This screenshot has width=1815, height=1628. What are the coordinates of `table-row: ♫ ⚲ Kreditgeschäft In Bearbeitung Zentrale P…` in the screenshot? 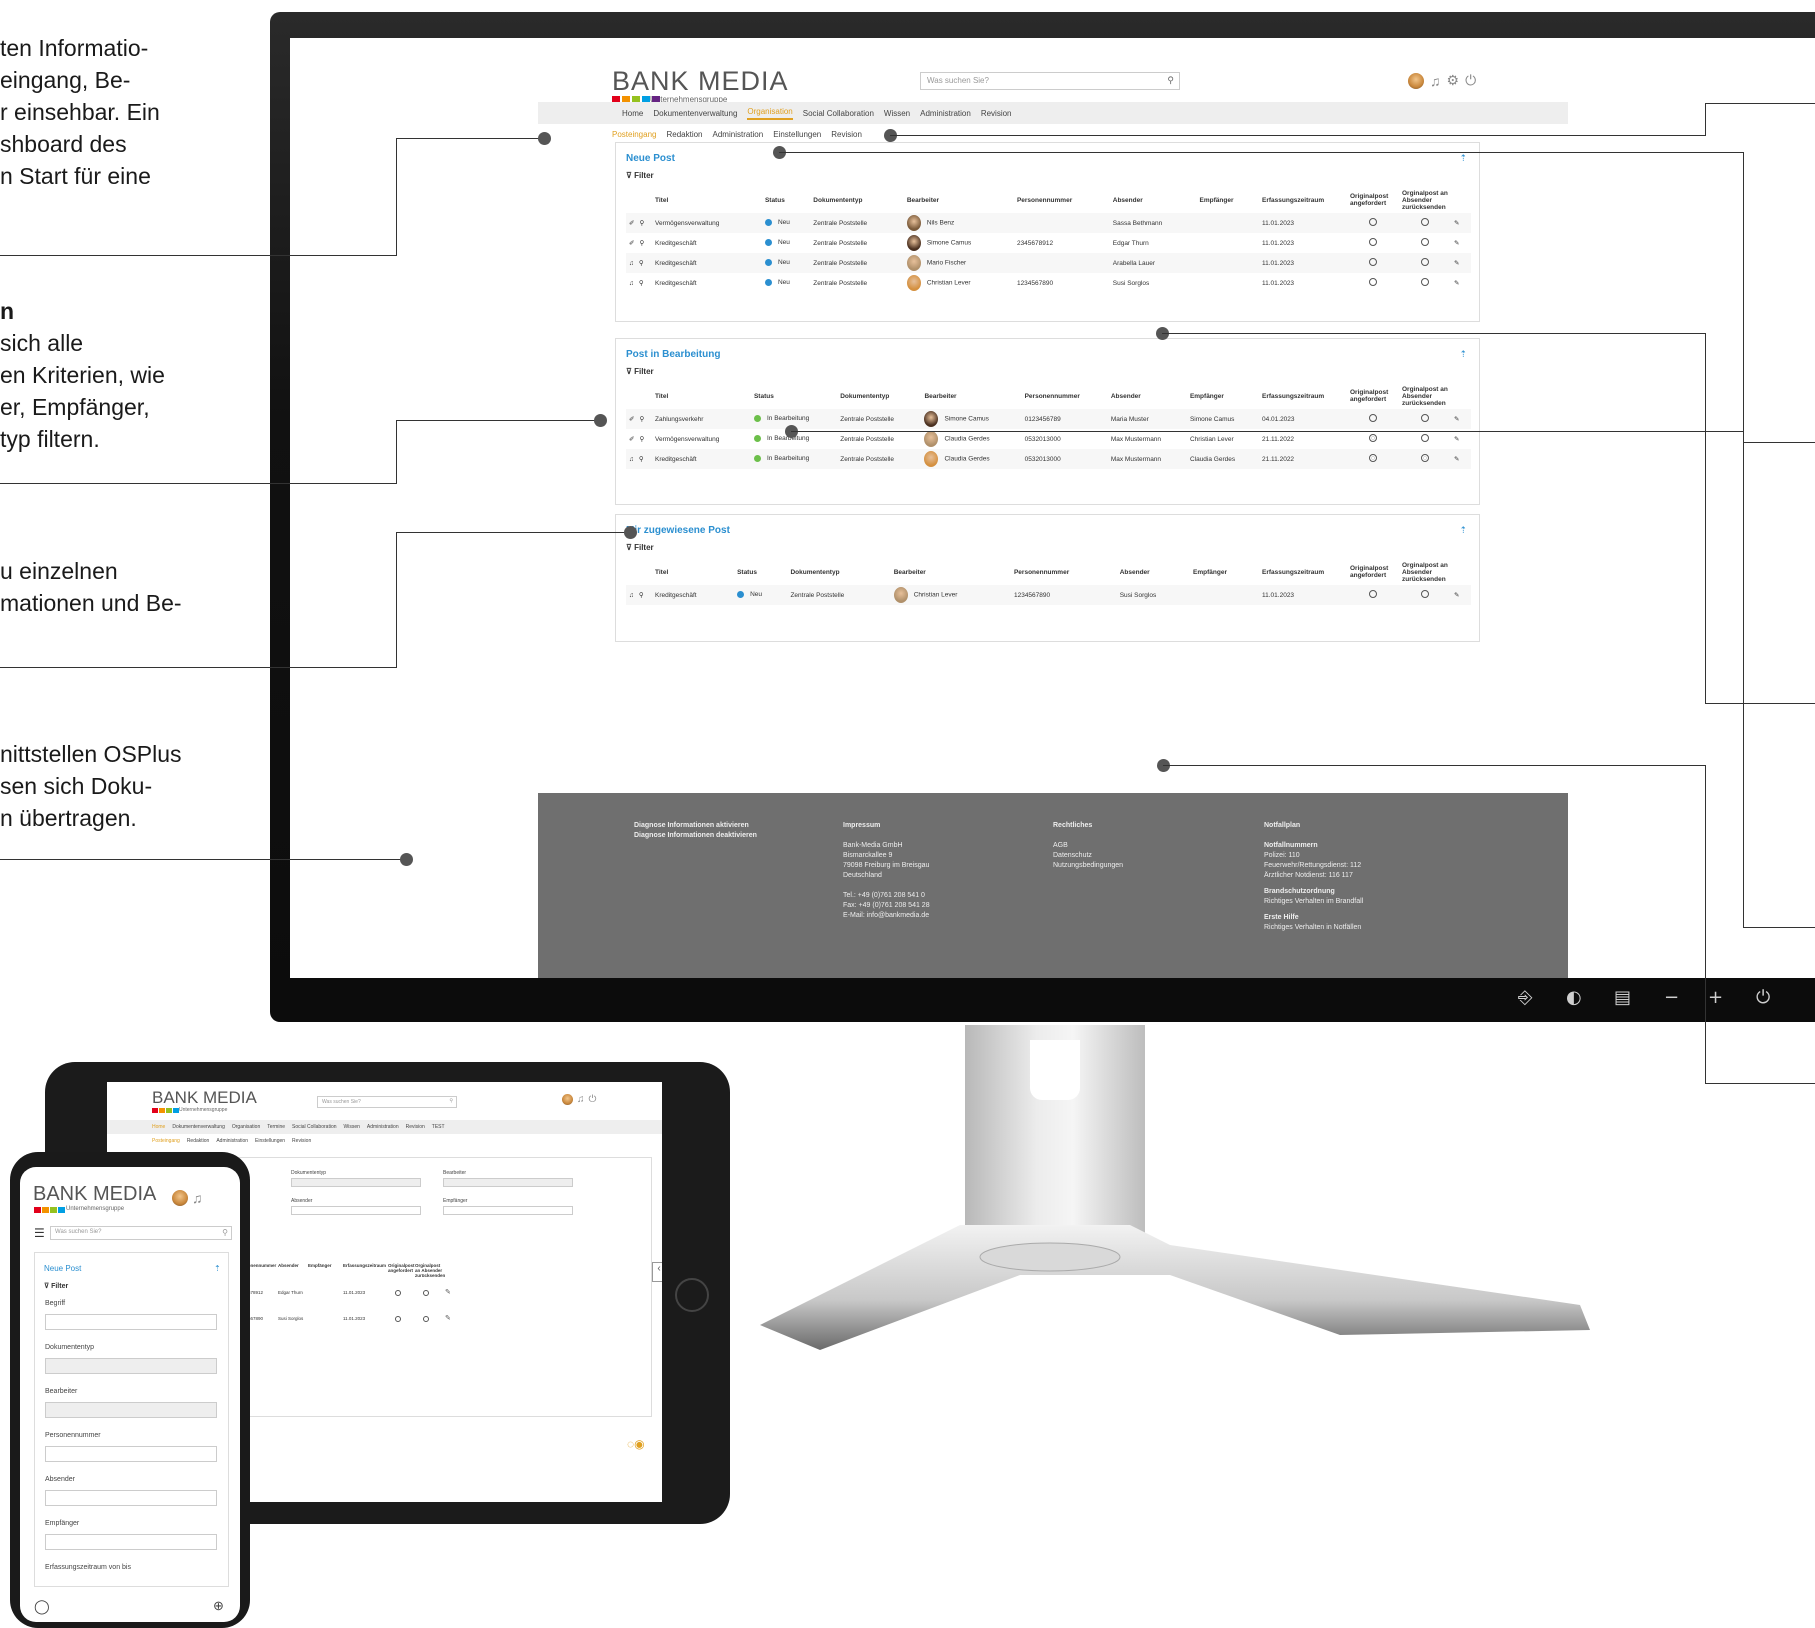 It's located at (1048, 459).